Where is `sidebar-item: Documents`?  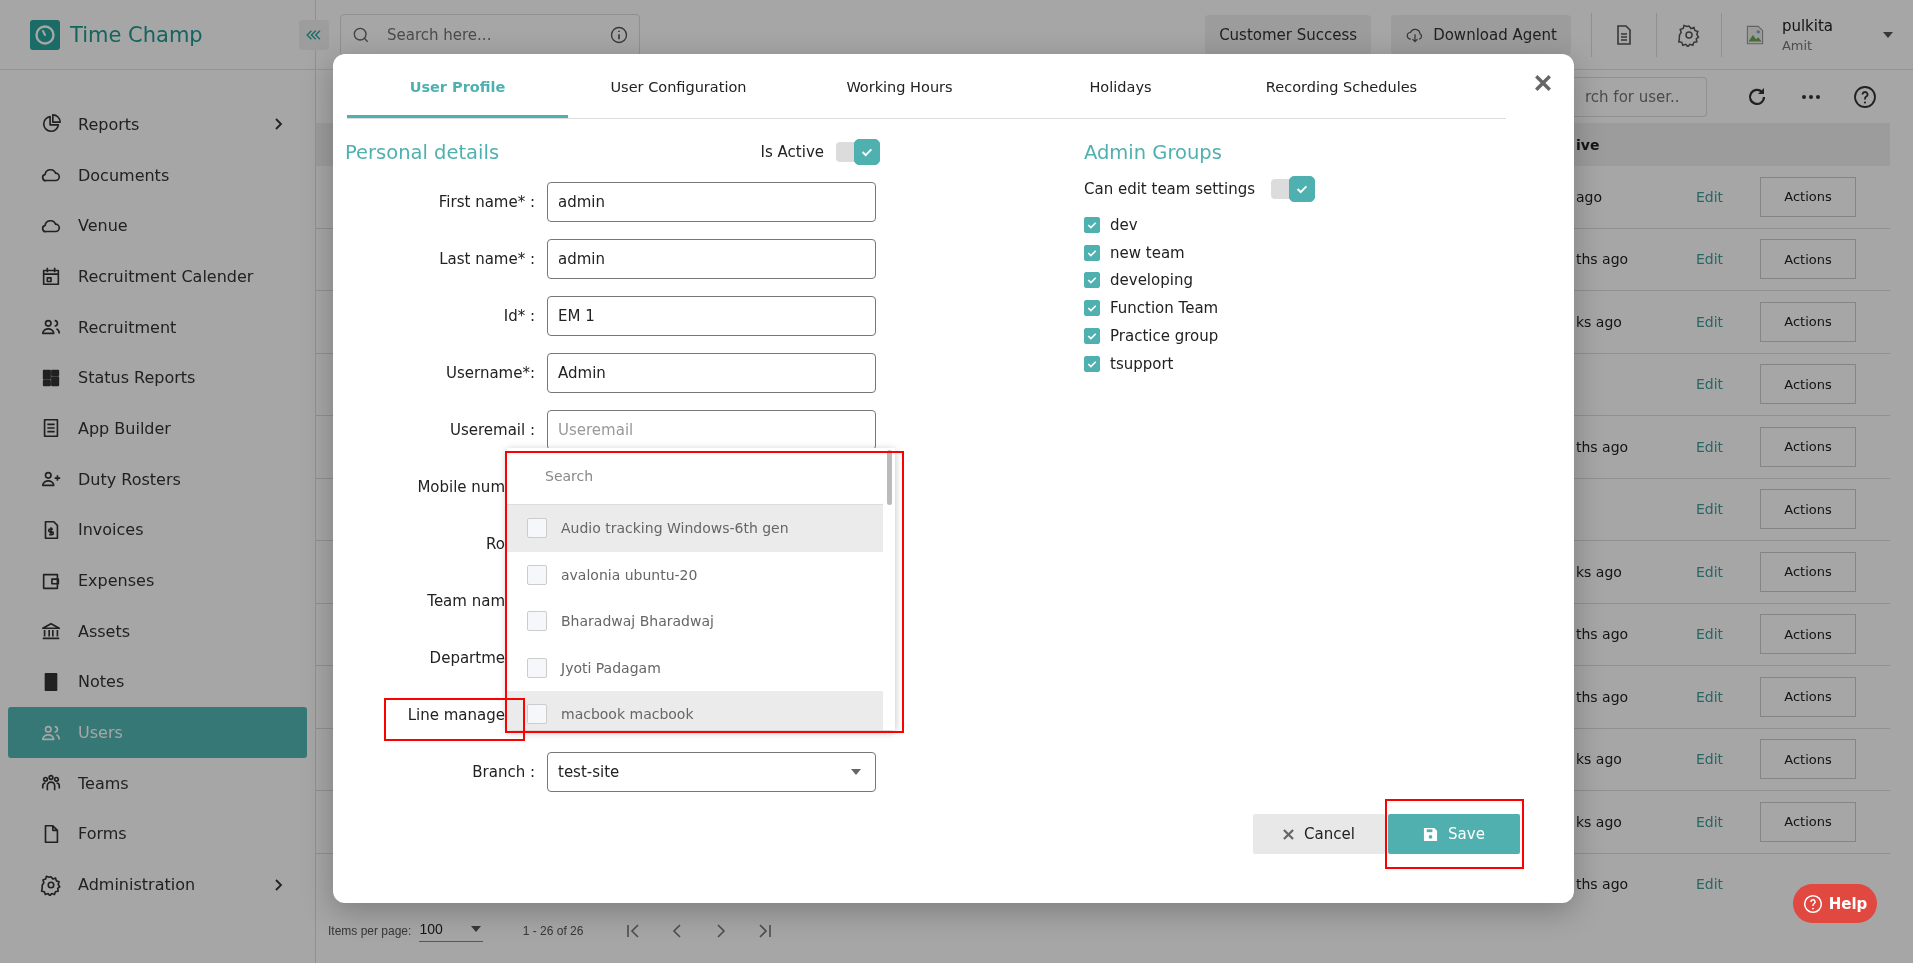 sidebar-item: Documents is located at coordinates (157, 175).